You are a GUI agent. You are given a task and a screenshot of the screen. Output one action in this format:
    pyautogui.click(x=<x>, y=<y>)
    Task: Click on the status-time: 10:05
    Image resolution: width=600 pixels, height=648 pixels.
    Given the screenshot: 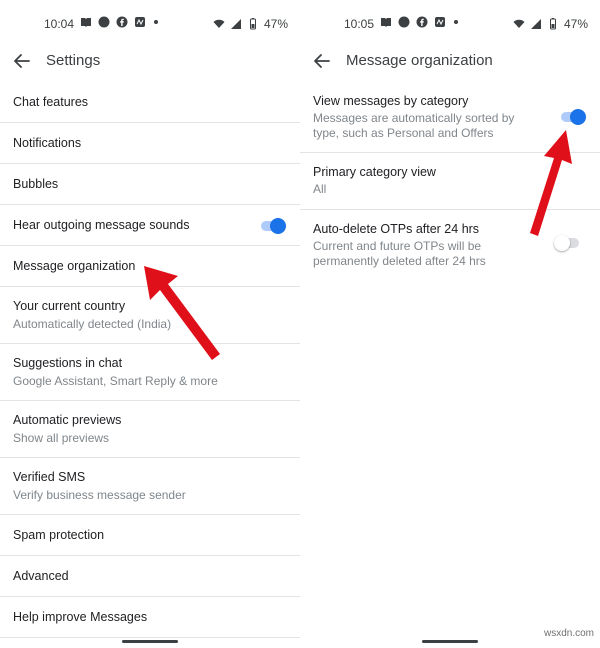 What is the action you would take?
    pyautogui.click(x=359, y=24)
    